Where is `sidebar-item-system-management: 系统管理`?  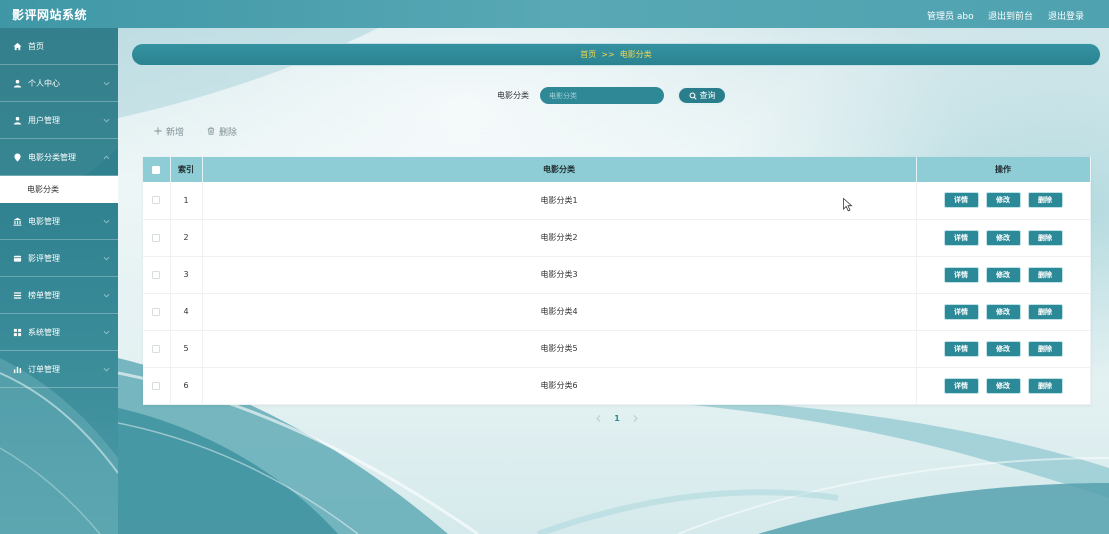
sidebar-item-system-management: 系统管理 is located at coordinates (59, 332).